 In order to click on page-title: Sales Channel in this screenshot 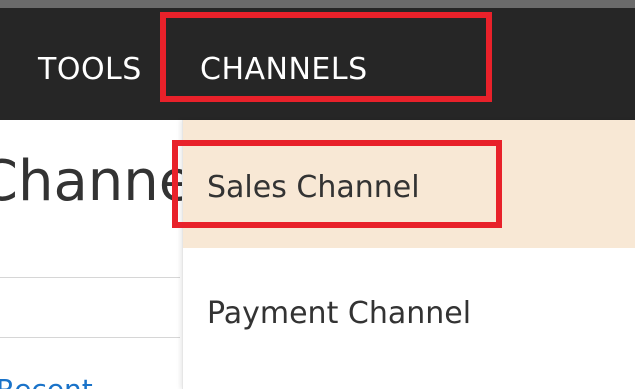, I will do `click(91, 181)`.